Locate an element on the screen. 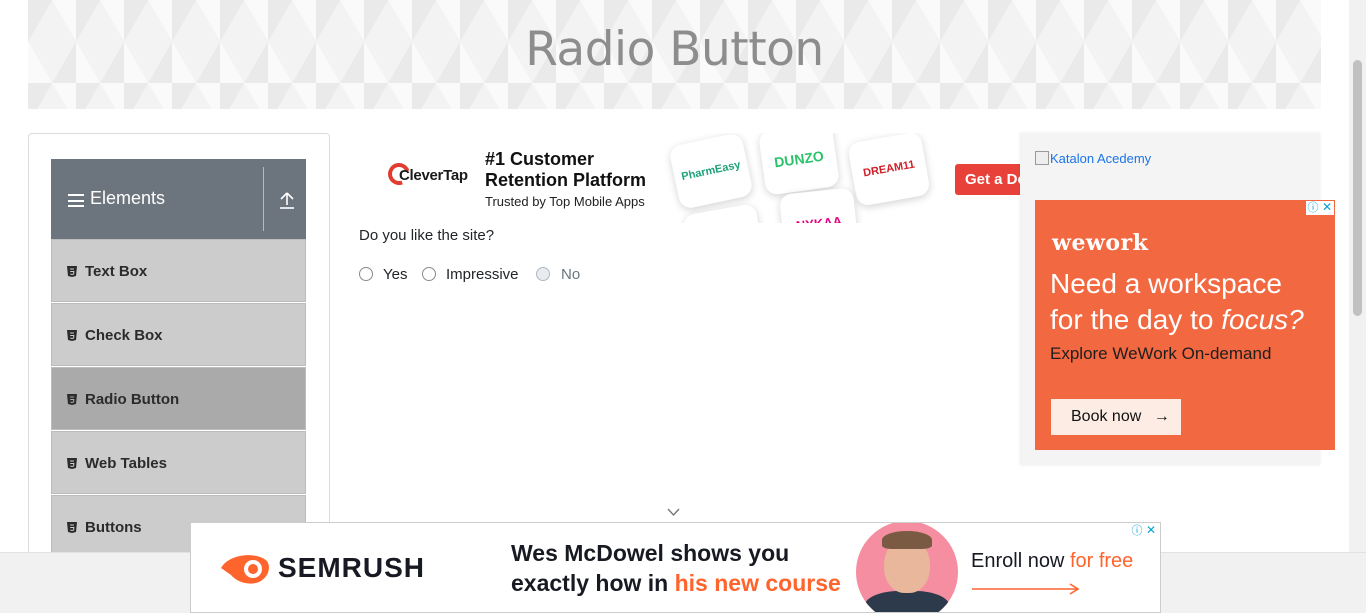 This screenshot has width=1366, height=613. page-title: Radio Button is located at coordinates (674, 49).